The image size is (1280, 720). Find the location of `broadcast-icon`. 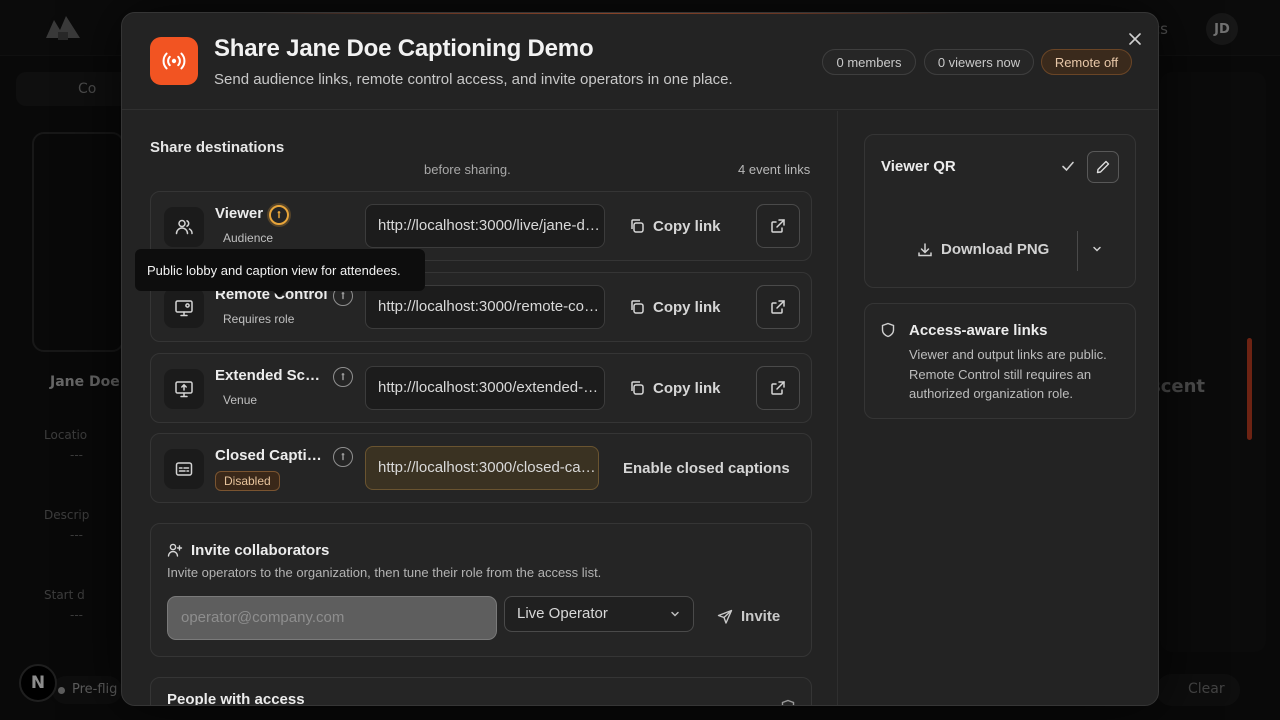

broadcast-icon is located at coordinates (174, 61).